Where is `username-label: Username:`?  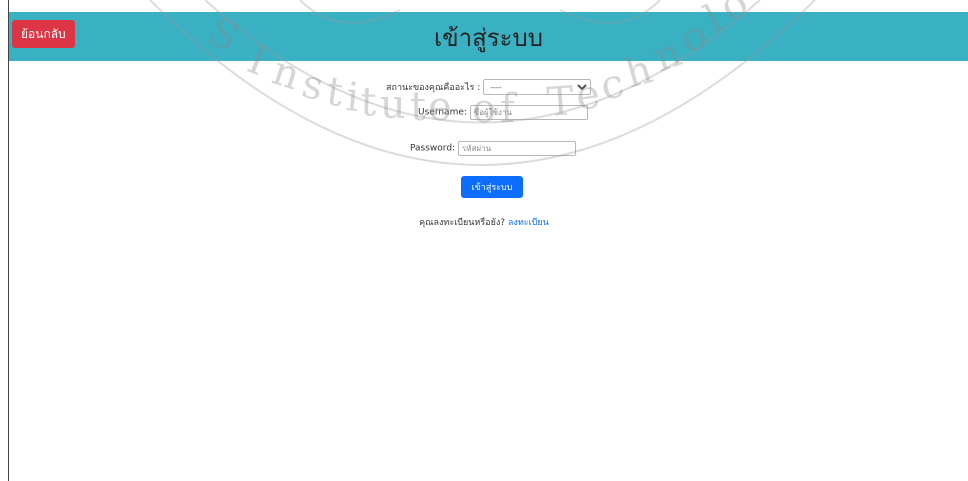 username-label: Username: is located at coordinates (442, 112).